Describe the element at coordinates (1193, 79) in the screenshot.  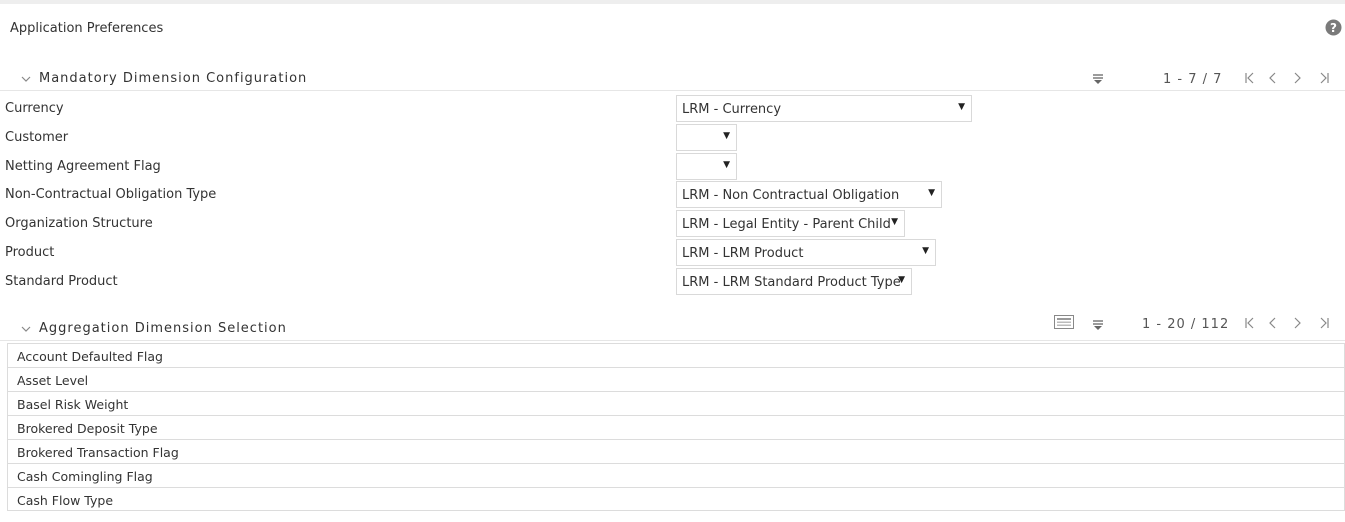
I see `mandatory-pager-text: 1 - 7 / 7` at that location.